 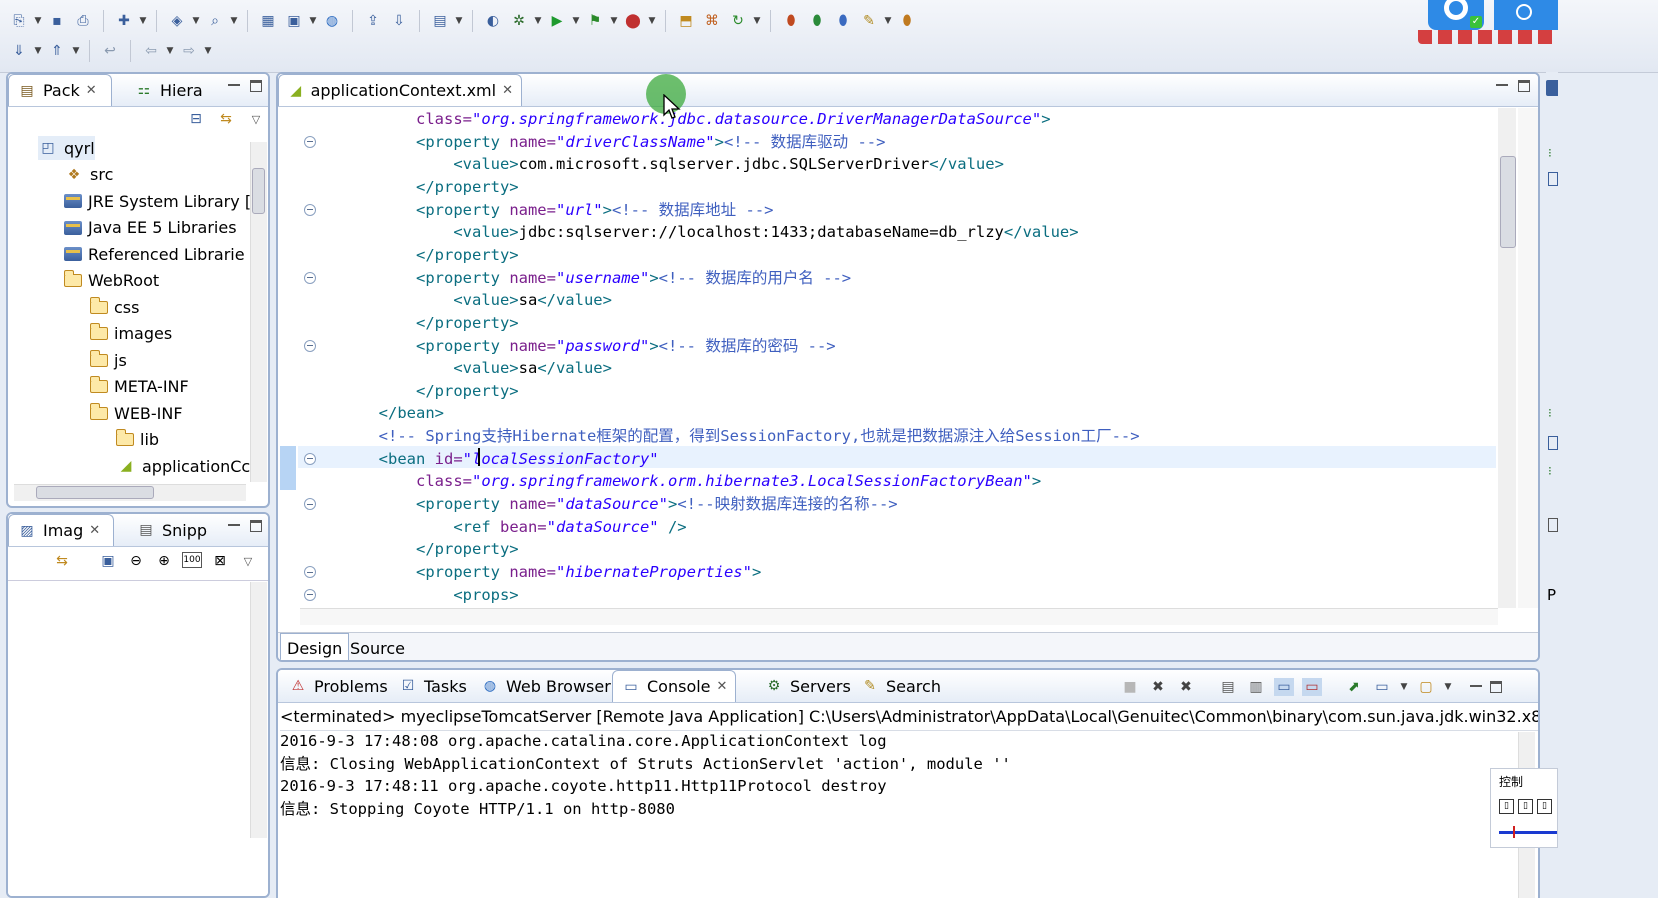 What do you see at coordinates (399, 21) in the screenshot?
I see `undeploy-icon: ⇩` at bounding box center [399, 21].